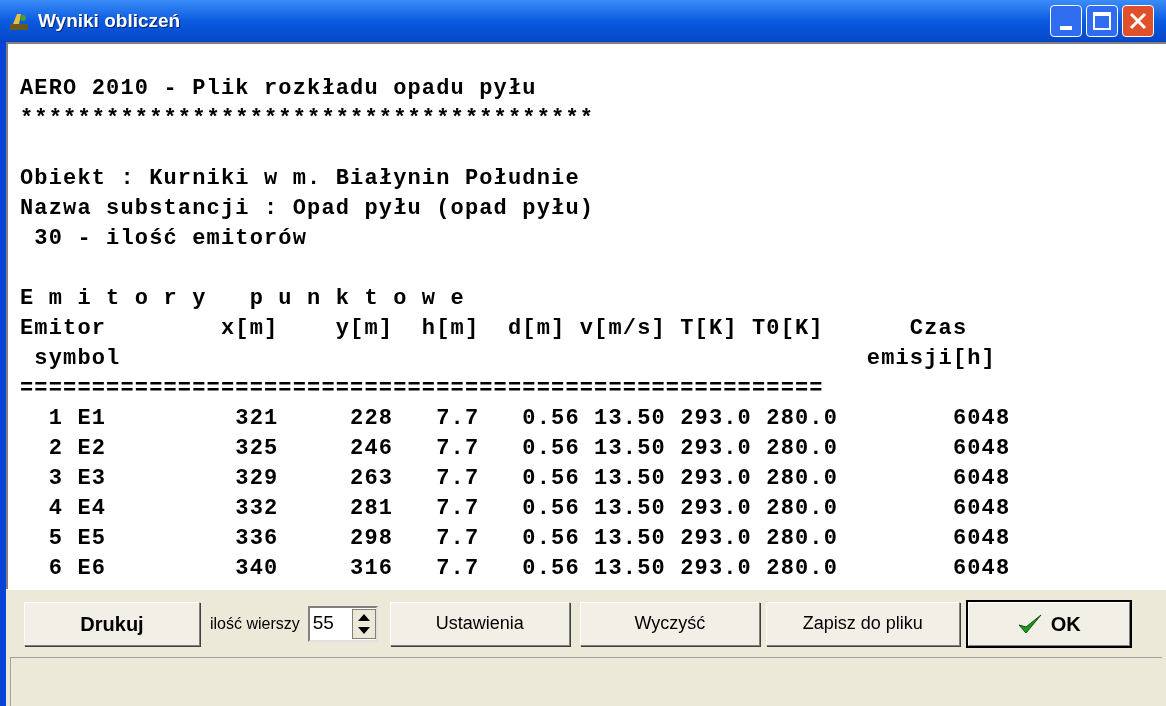  Describe the element at coordinates (342, 623) in the screenshot. I see `rows-spinner: 55` at that location.